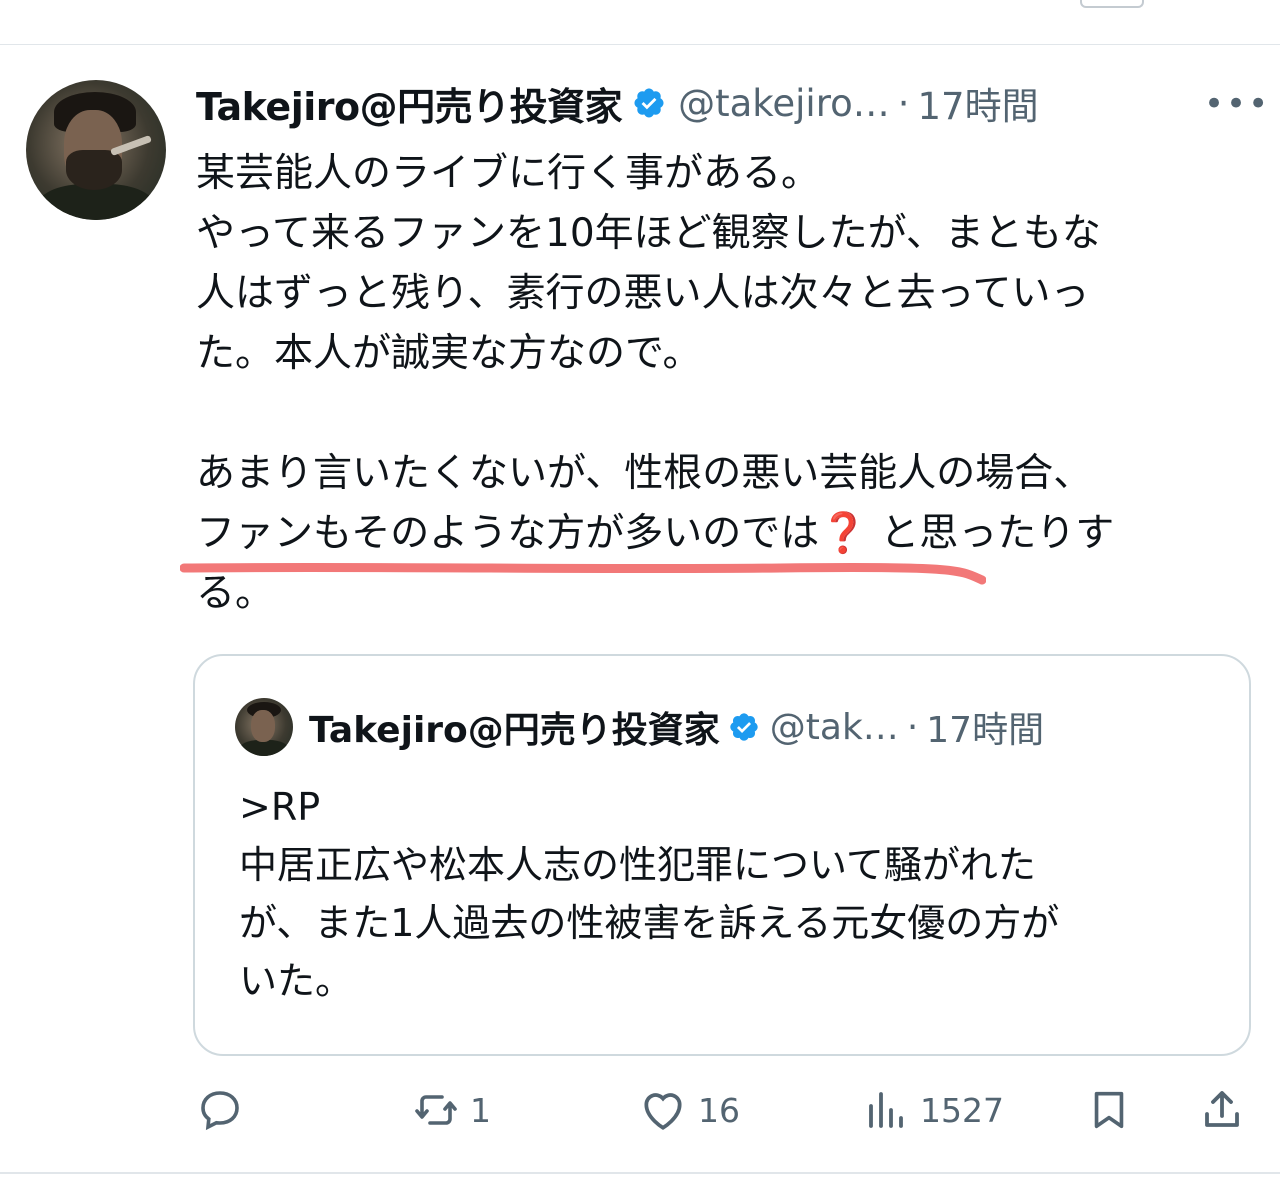 The image size is (1280, 1180). I want to click on tweet-action-bar: 1 16 1527, so click(640, 1110).